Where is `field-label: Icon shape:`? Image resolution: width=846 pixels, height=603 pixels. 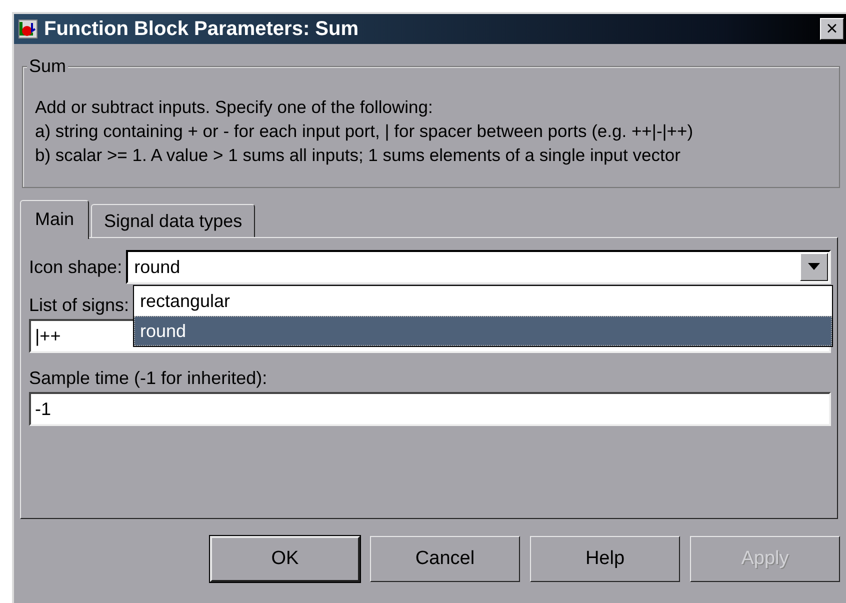 field-label: Icon shape: is located at coordinates (75, 267).